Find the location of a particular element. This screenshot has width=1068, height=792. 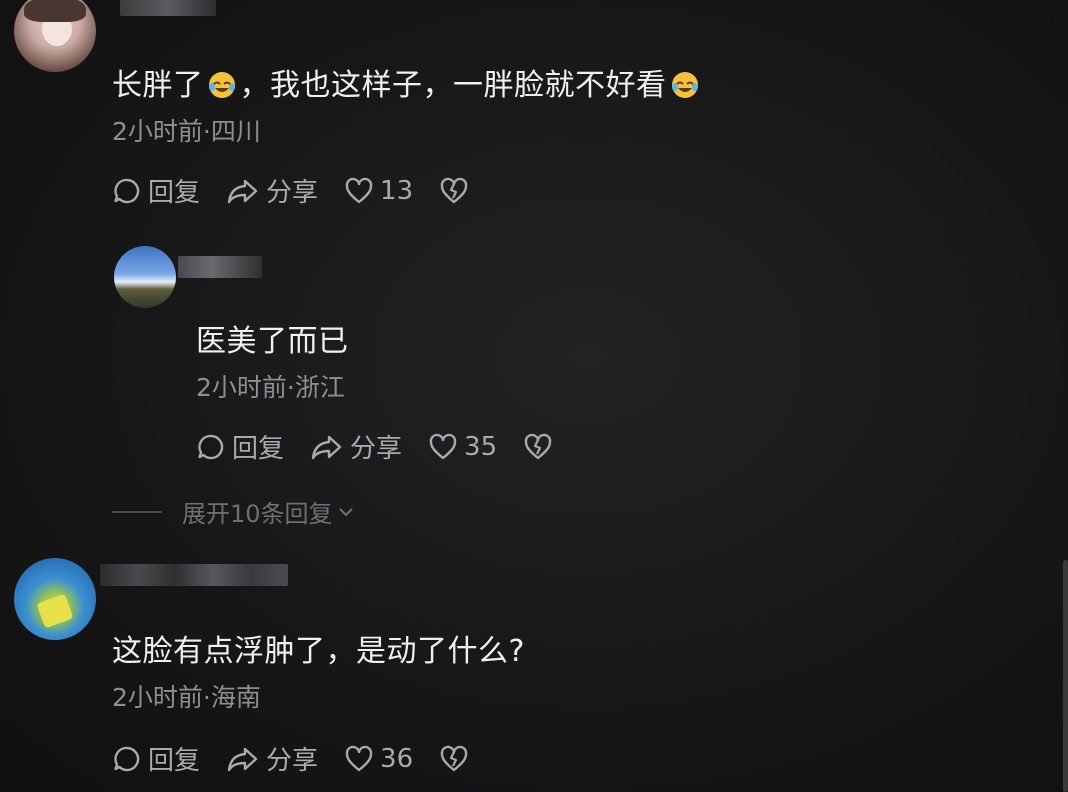

comment-meta: 2小时前·海南 is located at coordinates (186, 697).